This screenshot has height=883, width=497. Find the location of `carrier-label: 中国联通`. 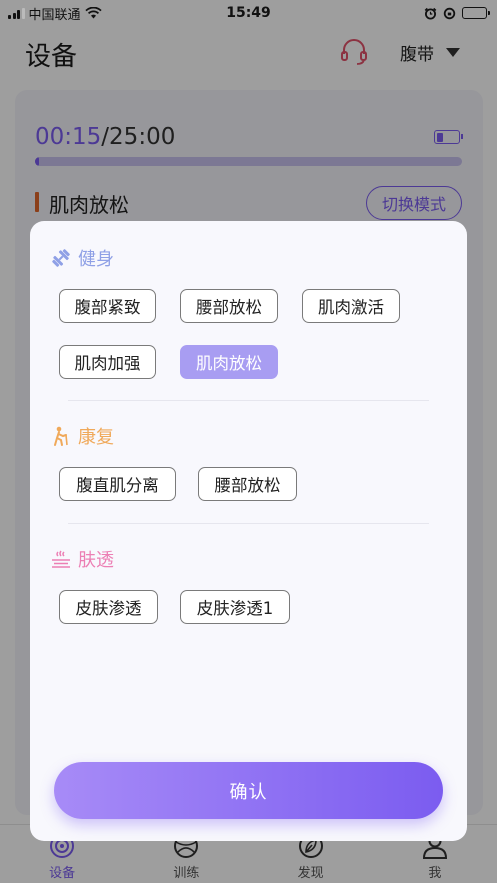

carrier-label: 中国联通 is located at coordinates (54, 15).